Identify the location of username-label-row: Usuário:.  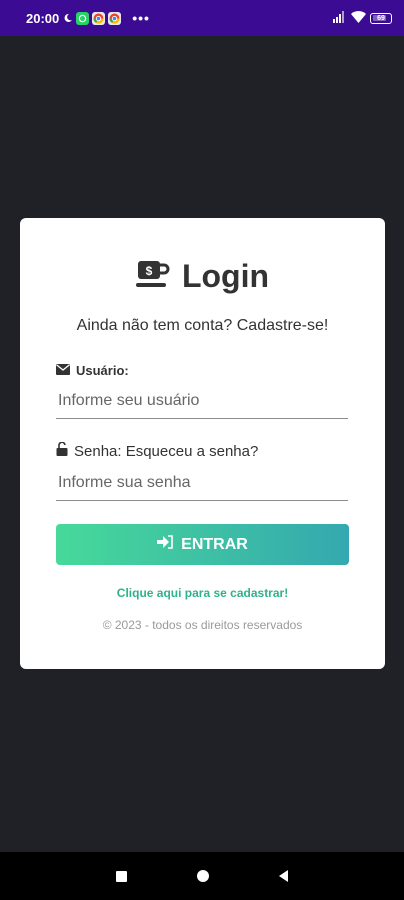
(92, 370).